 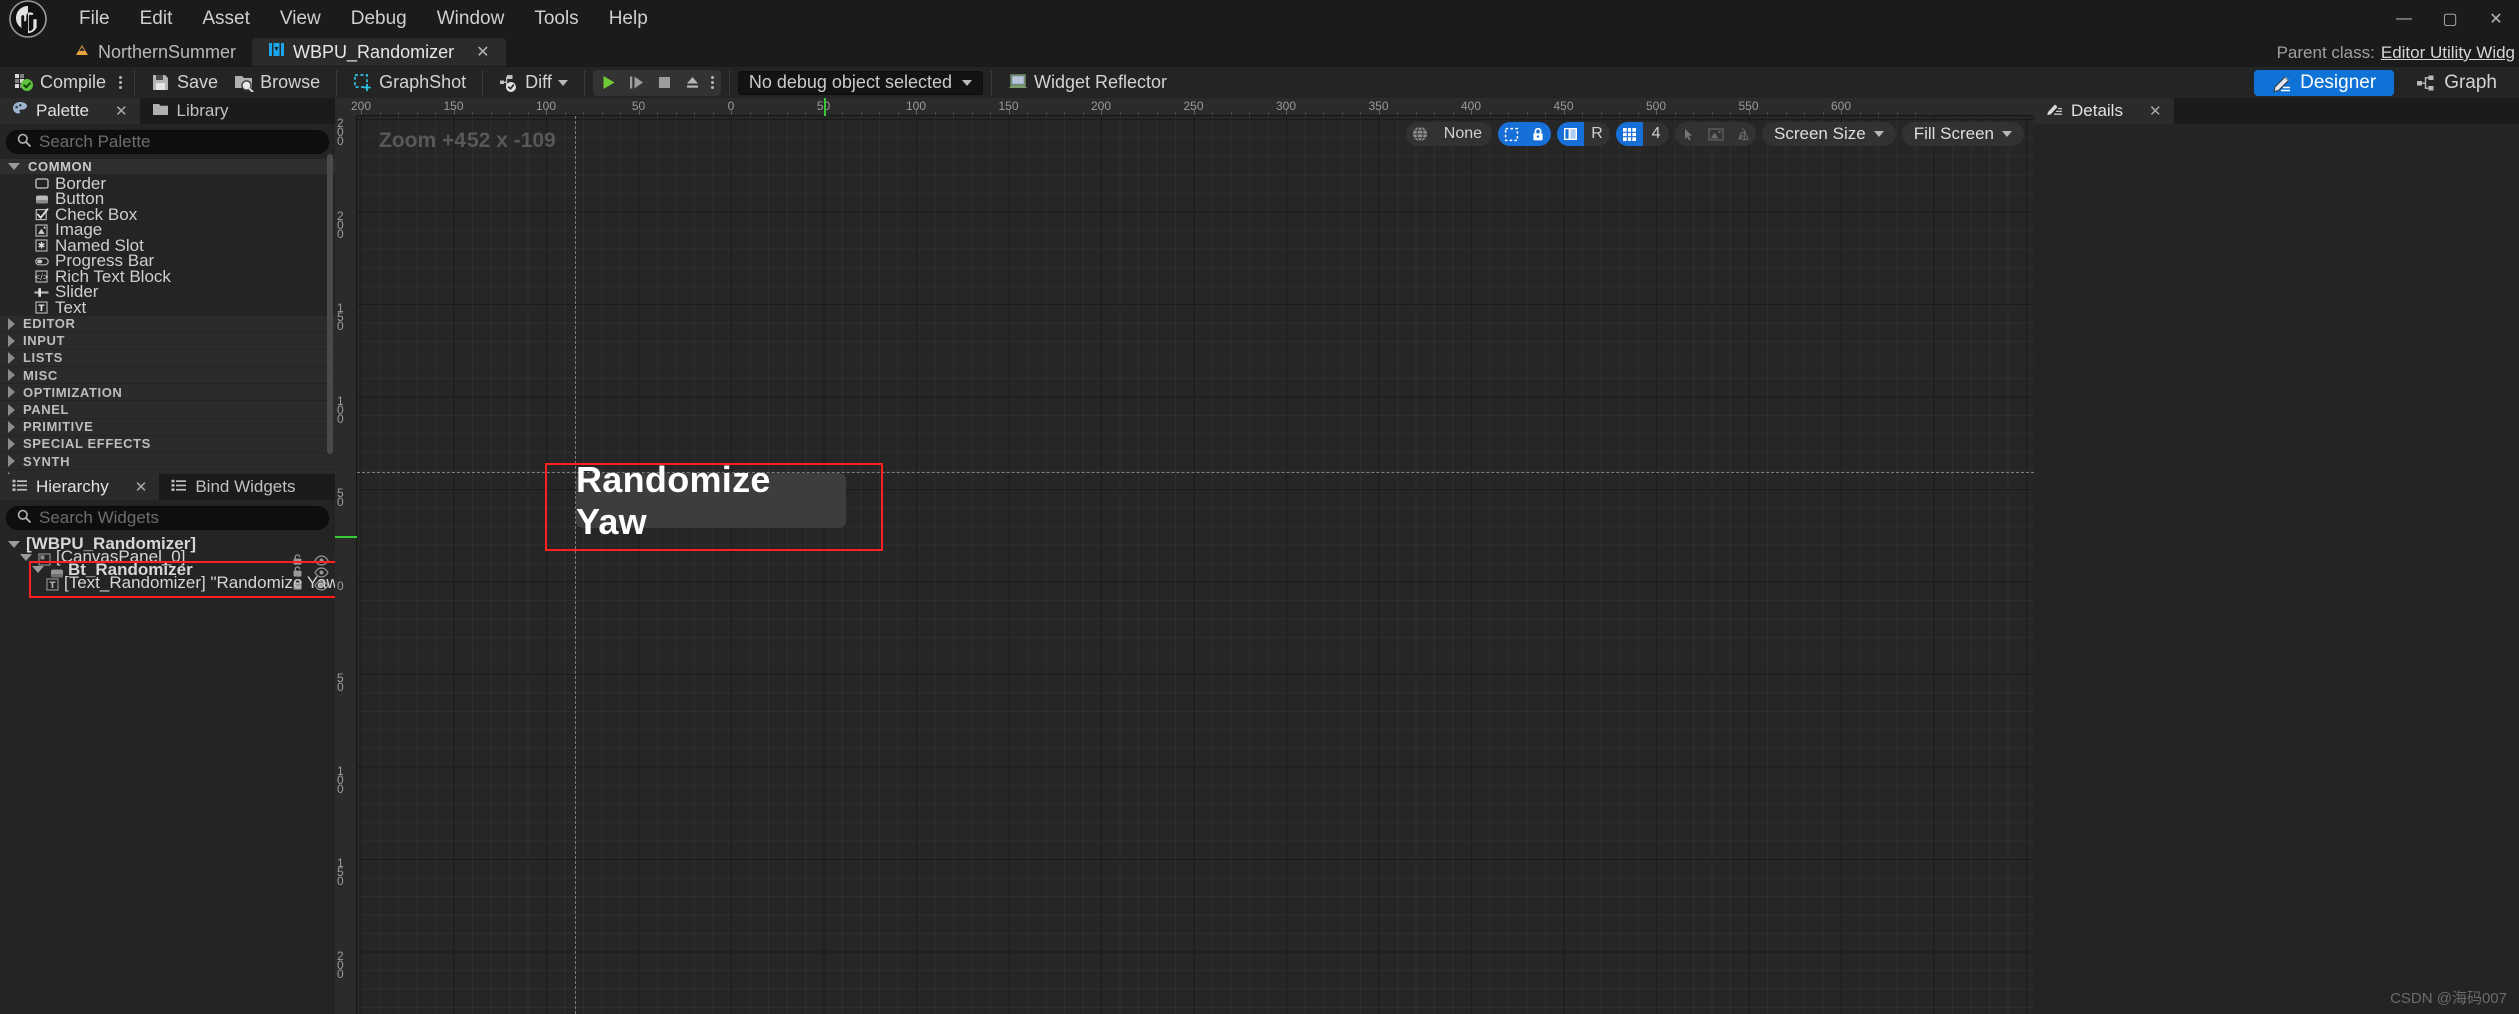 I want to click on ruler-vertical: 20020015010050050100150200250300, so click(x=346, y=565).